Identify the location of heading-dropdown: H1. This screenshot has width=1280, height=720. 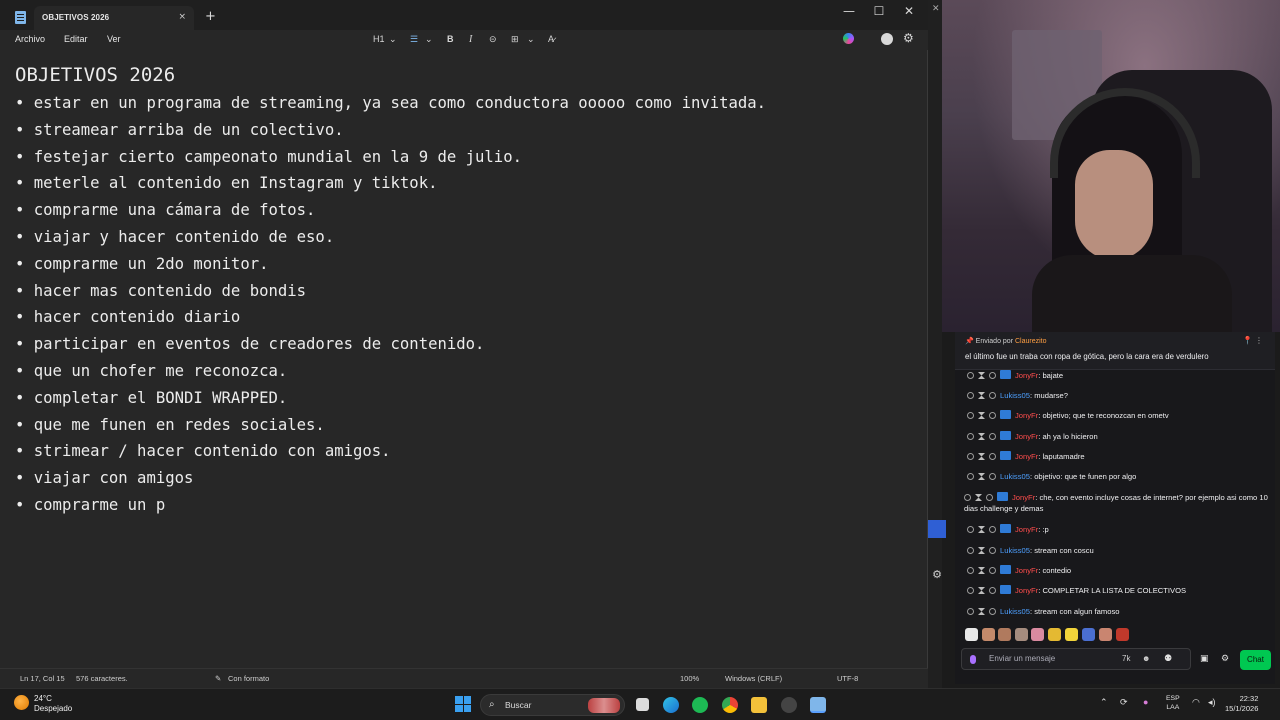
(379, 39).